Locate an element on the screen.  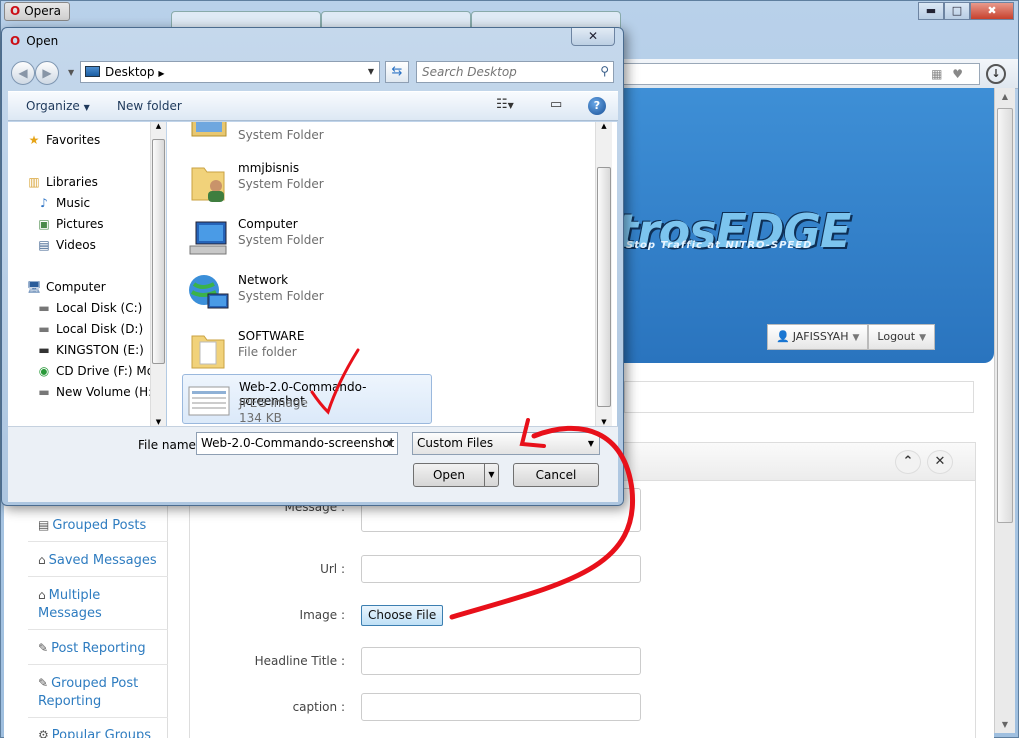
preview-pane-icon: ▭ is located at coordinates (556, 104).